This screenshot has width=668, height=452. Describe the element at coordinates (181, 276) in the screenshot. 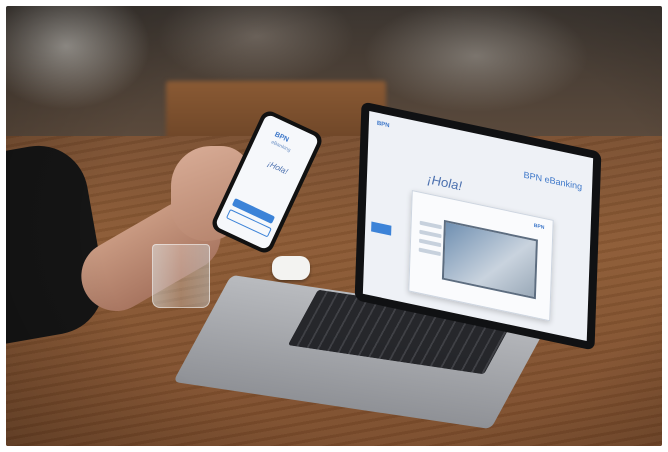

I see `water-glass` at that location.